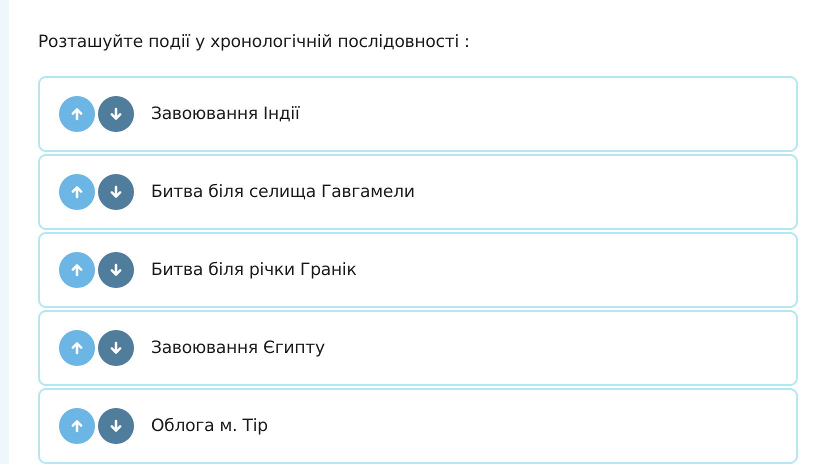 Image resolution: width=820 pixels, height=464 pixels. I want to click on item-label: Битва біля селища Гавгамели, so click(283, 192).